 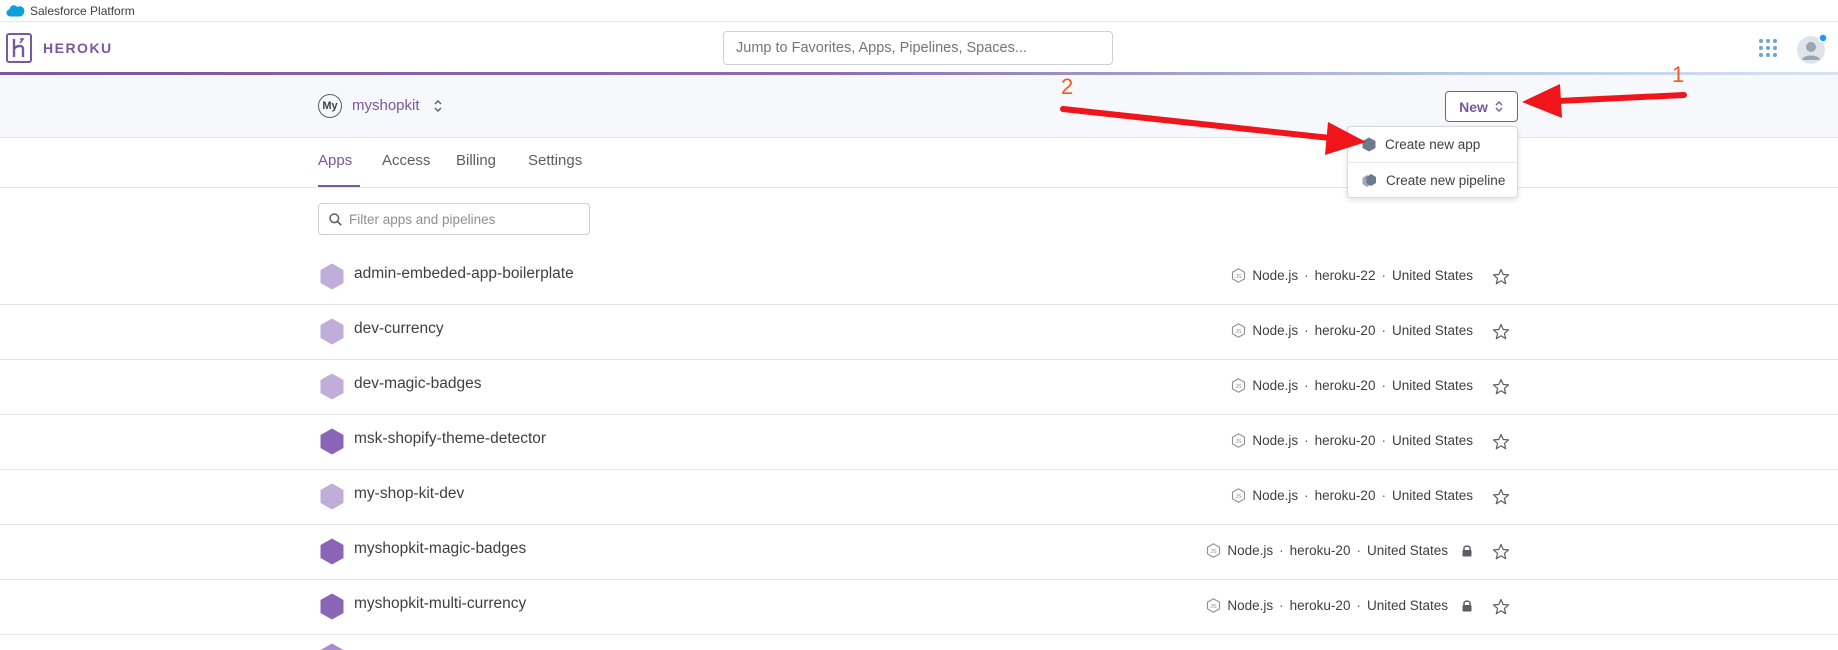 I want to click on tab-billing: Billing, so click(x=476, y=160).